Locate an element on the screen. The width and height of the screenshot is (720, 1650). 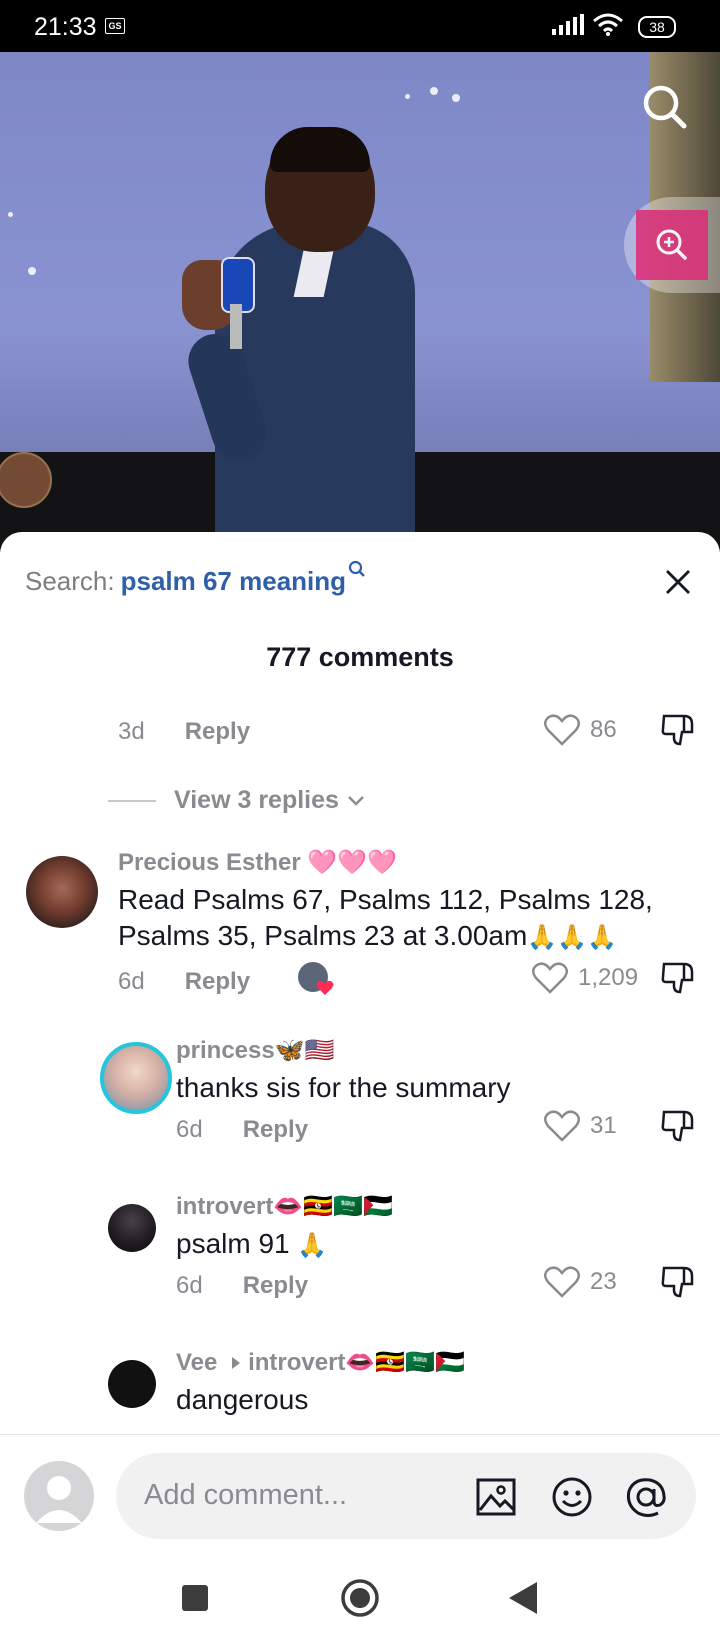
comment-username: introvert👄🇺🇬🇸🇦🇵🇸 is located at coordinates (284, 1206).